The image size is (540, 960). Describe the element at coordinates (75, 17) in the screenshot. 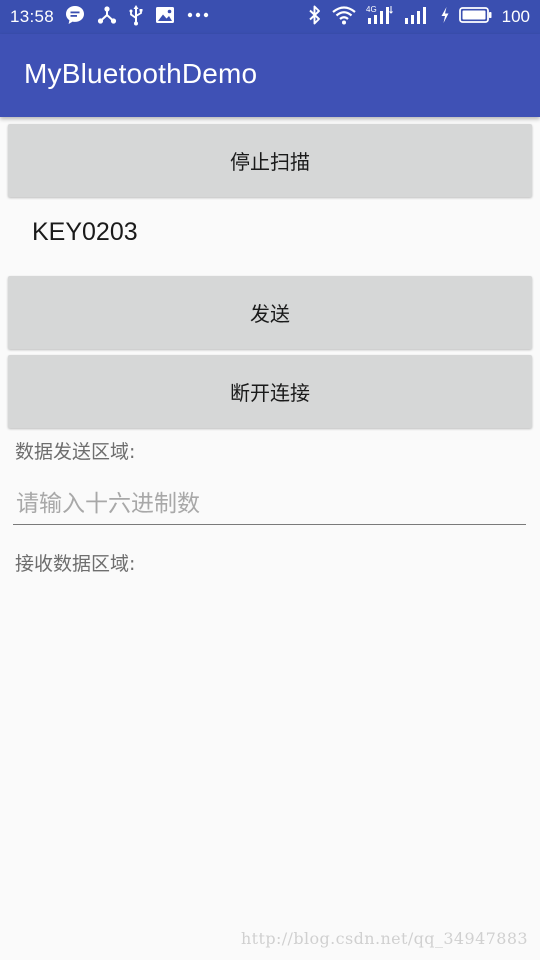

I see `message-icon` at that location.